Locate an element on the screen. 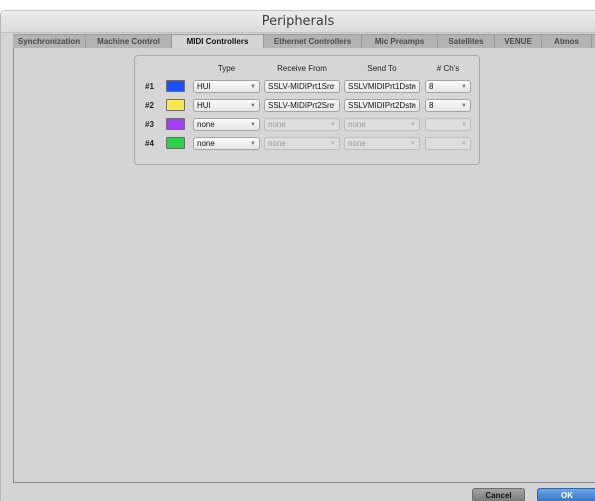 The height and width of the screenshot is (501, 595). tab-venue: VENUE is located at coordinates (518, 41).